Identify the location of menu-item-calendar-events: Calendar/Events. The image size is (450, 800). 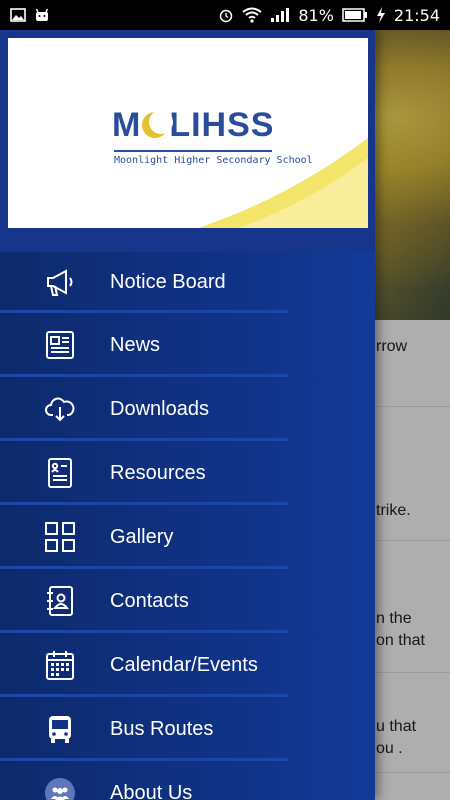
(187, 665).